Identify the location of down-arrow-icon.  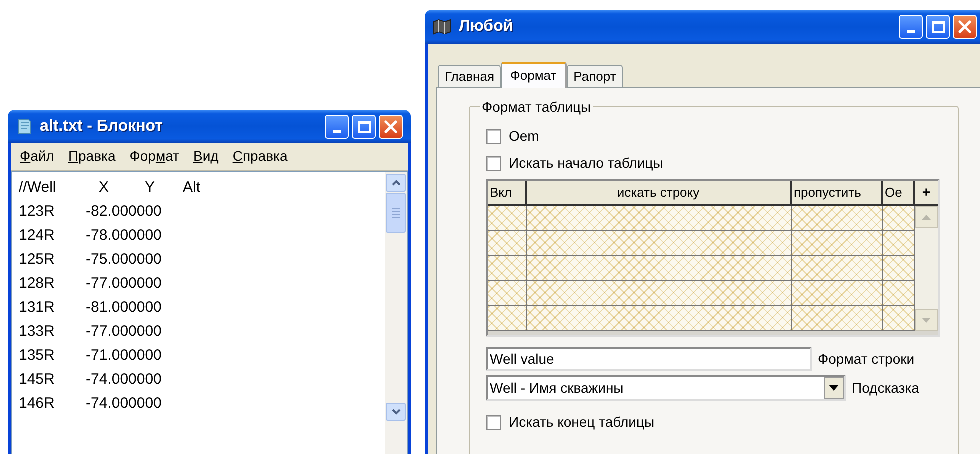
(926, 320).